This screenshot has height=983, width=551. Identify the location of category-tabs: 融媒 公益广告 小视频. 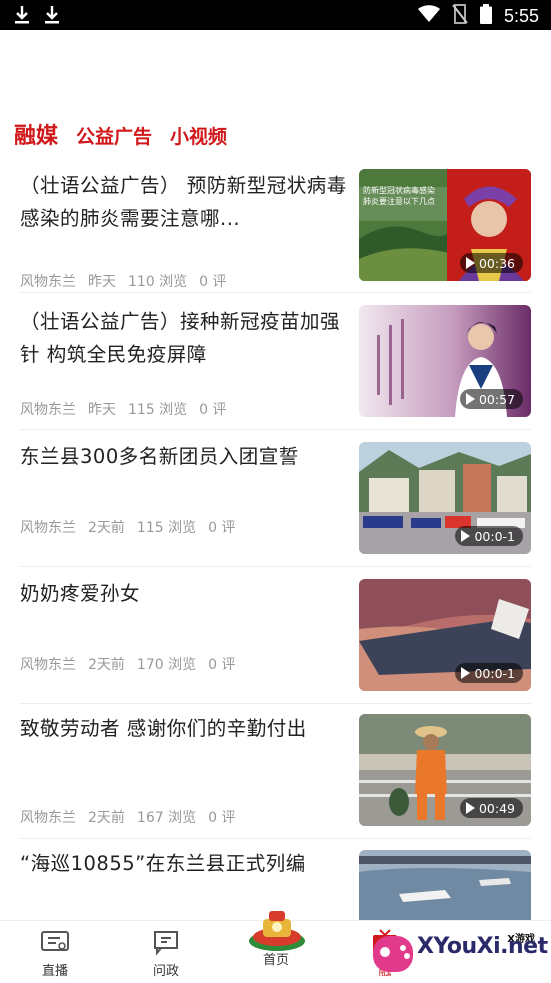
(120, 134).